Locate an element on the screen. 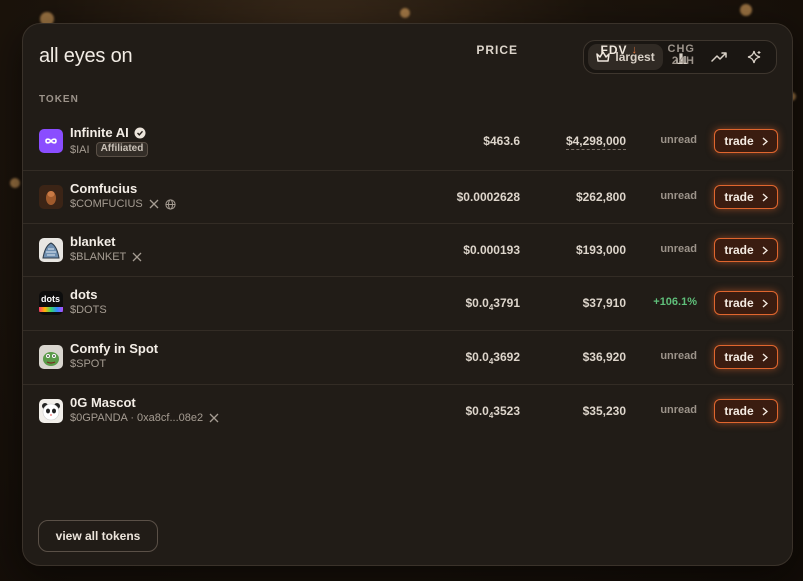 The width and height of the screenshot is (803, 581). sort-down-arrow-icon: ↓ is located at coordinates (634, 50).